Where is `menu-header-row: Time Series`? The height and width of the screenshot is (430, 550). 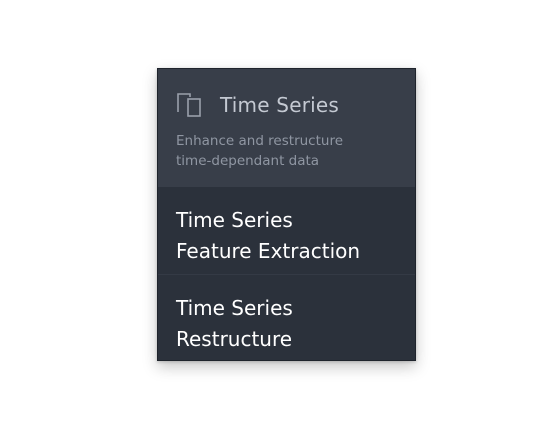
menu-header-row: Time Series is located at coordinates (286, 105).